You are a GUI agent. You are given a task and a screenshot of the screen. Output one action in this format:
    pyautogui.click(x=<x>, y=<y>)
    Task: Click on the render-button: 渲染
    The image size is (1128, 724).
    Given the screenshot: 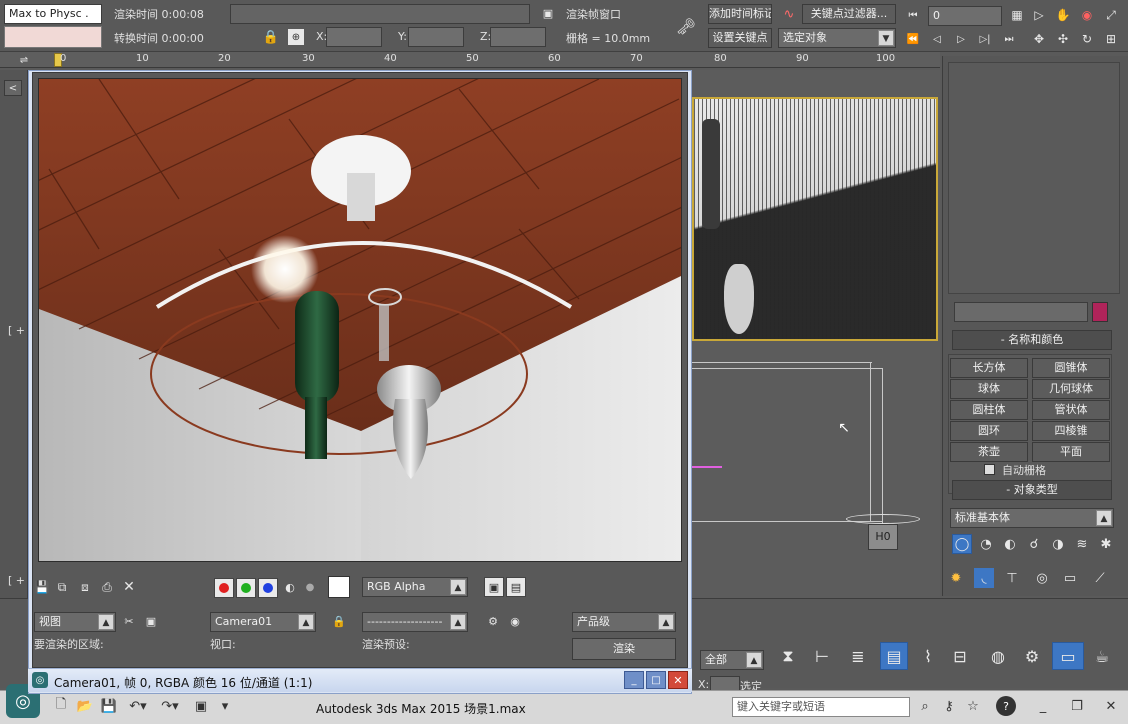 What is the action you would take?
    pyautogui.click(x=624, y=649)
    